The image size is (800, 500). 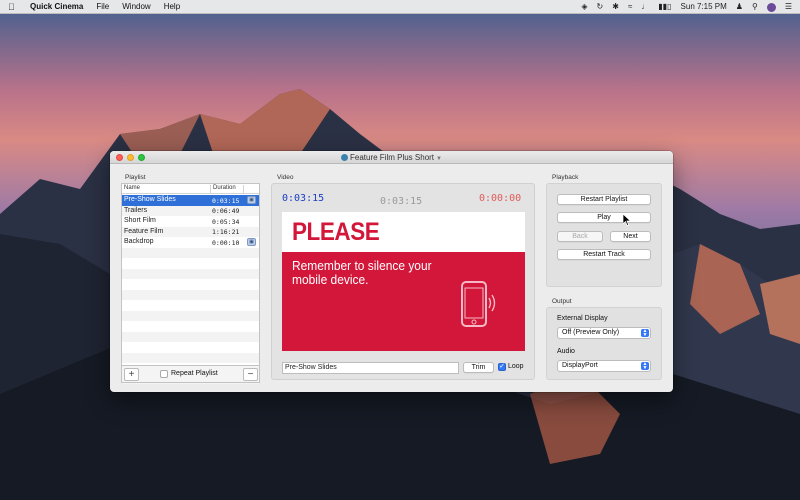 What do you see at coordinates (190, 189) in the screenshot?
I see `playlist-table-header: Name Duration` at bounding box center [190, 189].